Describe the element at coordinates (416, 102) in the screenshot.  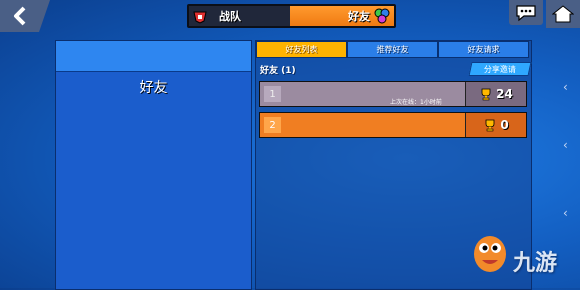
I see `last-online-text: 上次在线：1小时前` at that location.